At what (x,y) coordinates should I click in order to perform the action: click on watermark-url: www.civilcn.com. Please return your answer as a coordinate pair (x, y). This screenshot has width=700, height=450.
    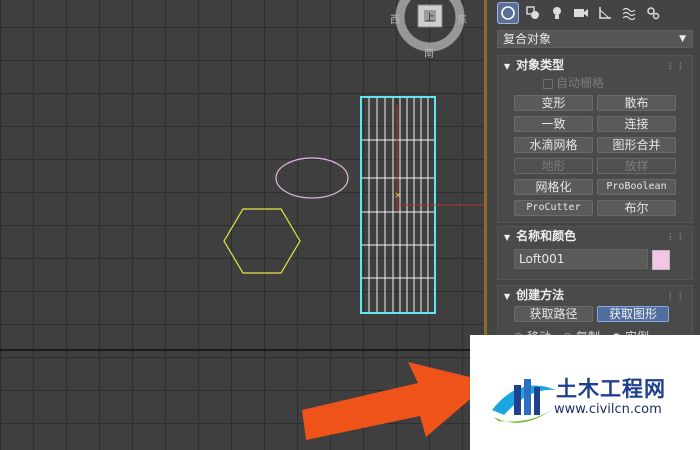
    Looking at the image, I should click on (608, 409).